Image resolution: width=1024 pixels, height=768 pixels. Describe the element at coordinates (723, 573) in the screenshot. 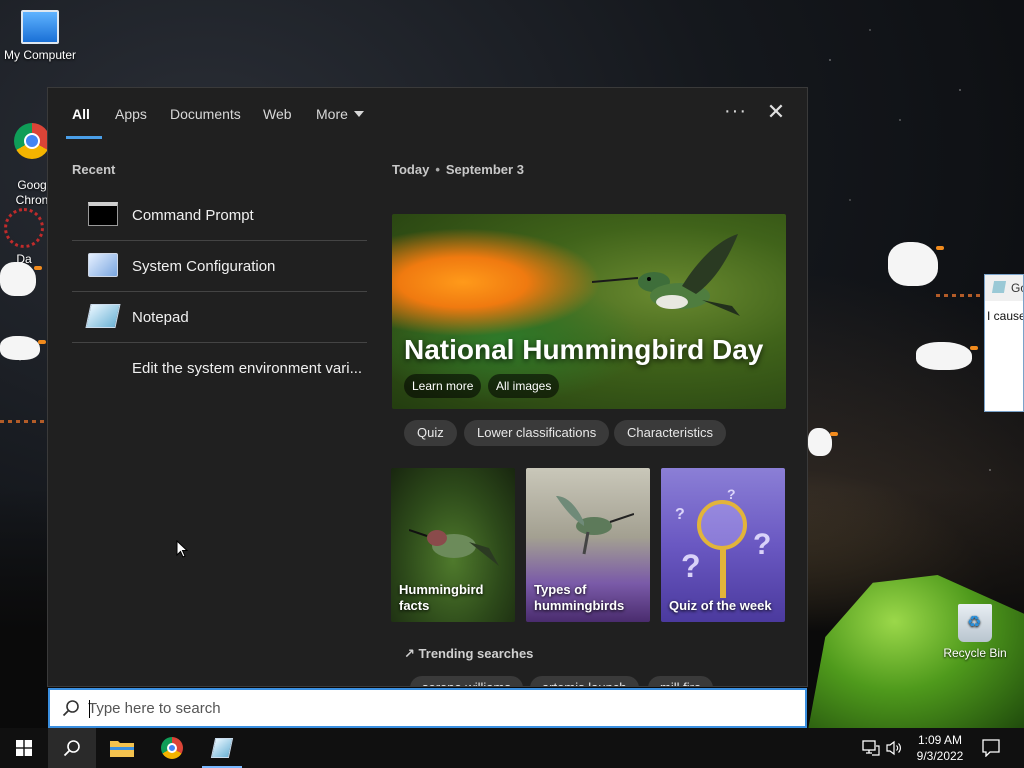

I see `magnifier-handle` at that location.